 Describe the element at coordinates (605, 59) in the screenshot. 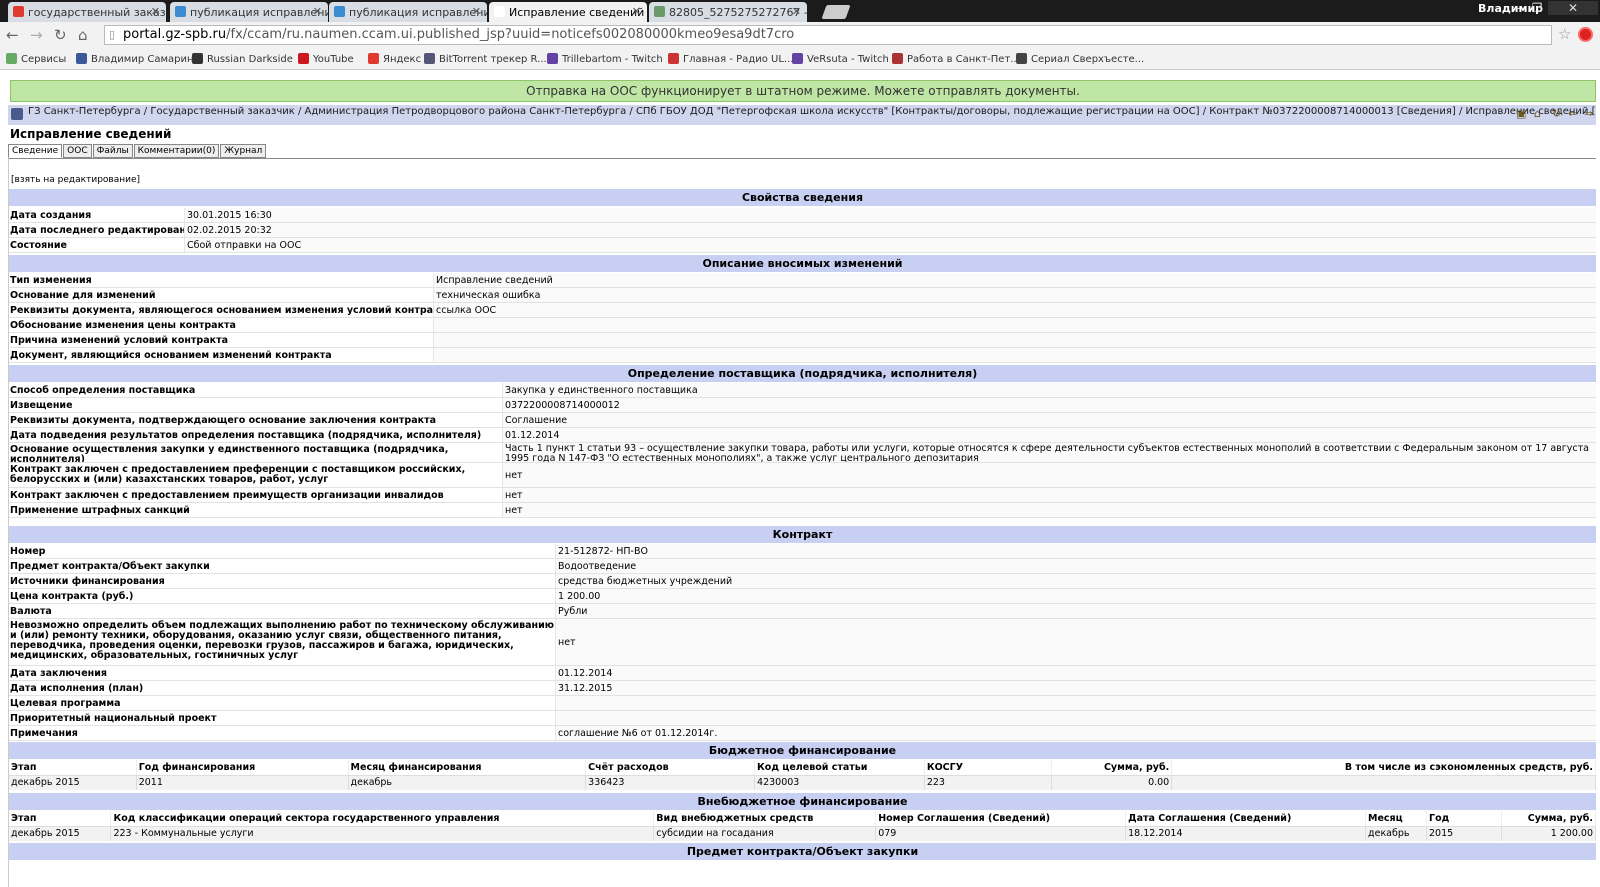

I see `bookmark-item: Trillebartom - Twitch` at that location.